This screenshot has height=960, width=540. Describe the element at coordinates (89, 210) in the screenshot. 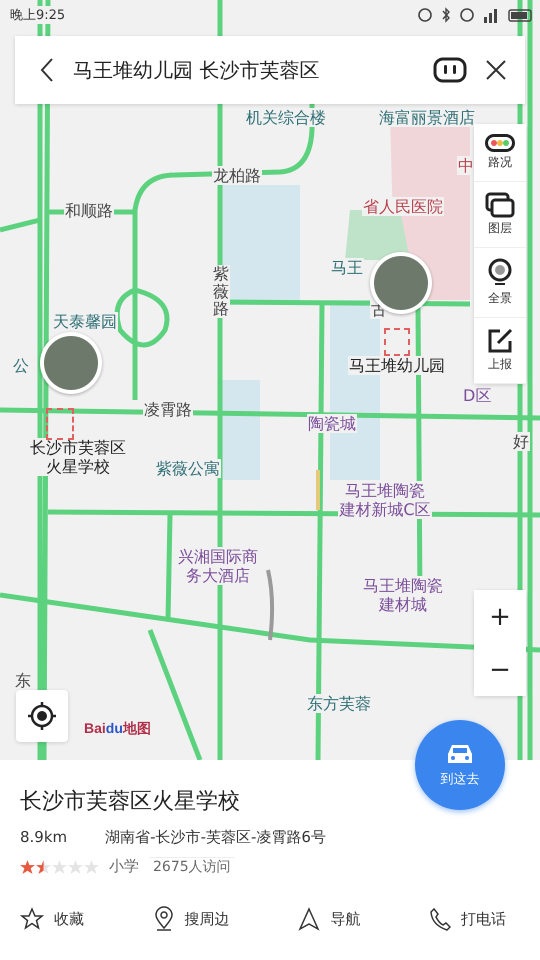

I see `map-label: 和顺路` at that location.